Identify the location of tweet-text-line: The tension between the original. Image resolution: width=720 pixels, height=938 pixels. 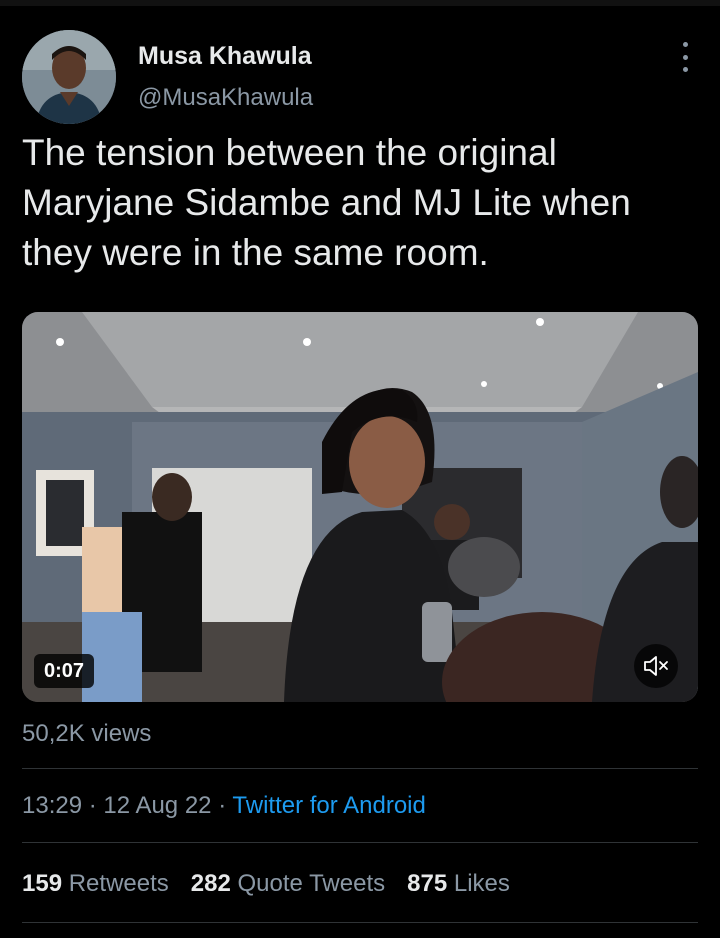
(289, 152).